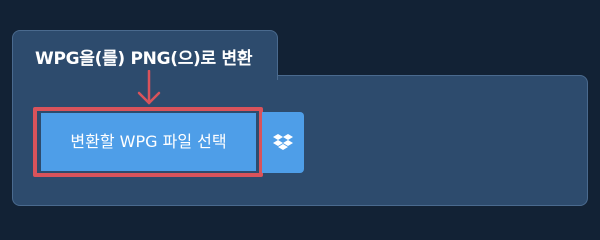 The image size is (600, 240). What do you see at coordinates (144, 59) in the screenshot?
I see `tab-title: WPG을(를) PNG(으)로 변환` at bounding box center [144, 59].